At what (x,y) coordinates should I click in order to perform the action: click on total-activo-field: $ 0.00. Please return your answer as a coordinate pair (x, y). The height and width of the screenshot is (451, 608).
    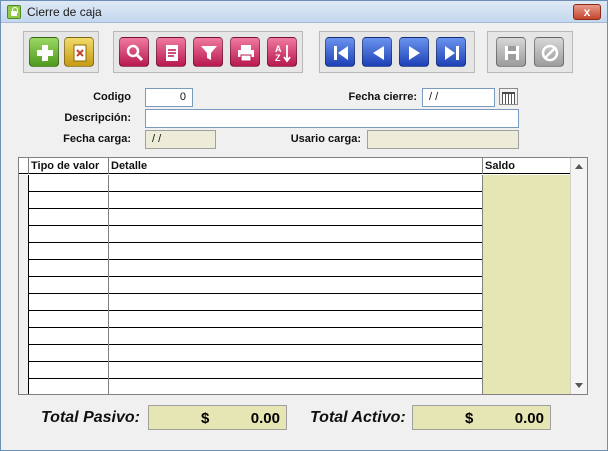
    Looking at the image, I should click on (481, 417).